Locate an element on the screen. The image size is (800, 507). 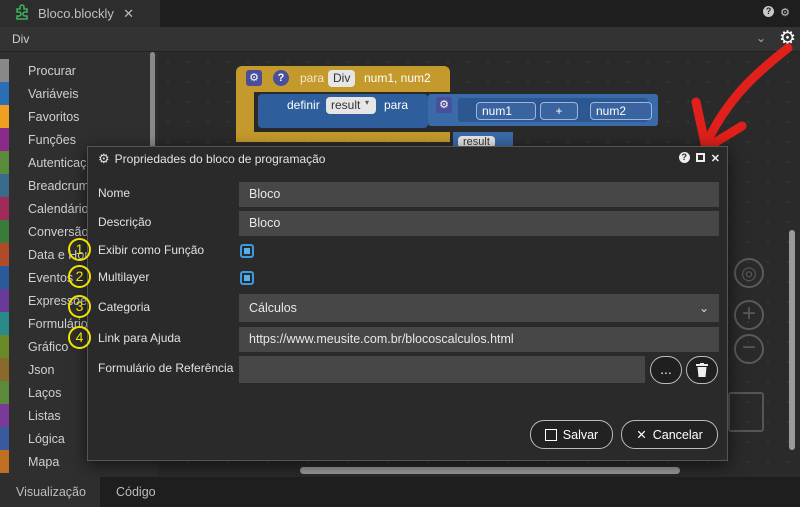
multilayer-checkbox is located at coordinates (247, 278).